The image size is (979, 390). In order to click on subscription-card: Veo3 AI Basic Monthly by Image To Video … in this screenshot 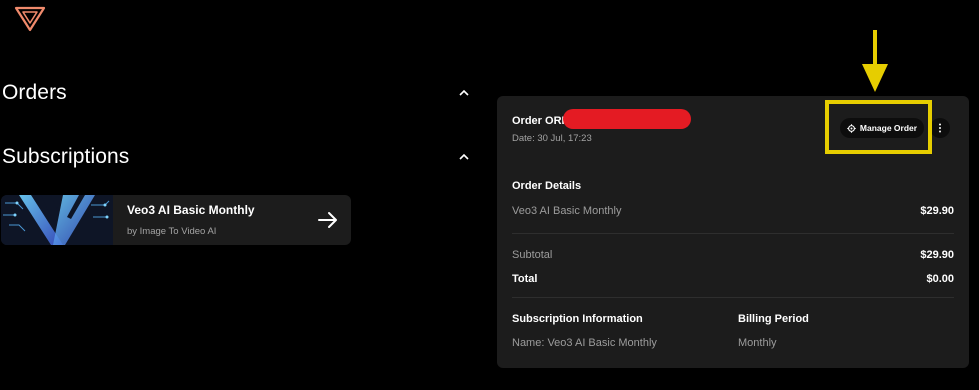, I will do `click(176, 220)`.